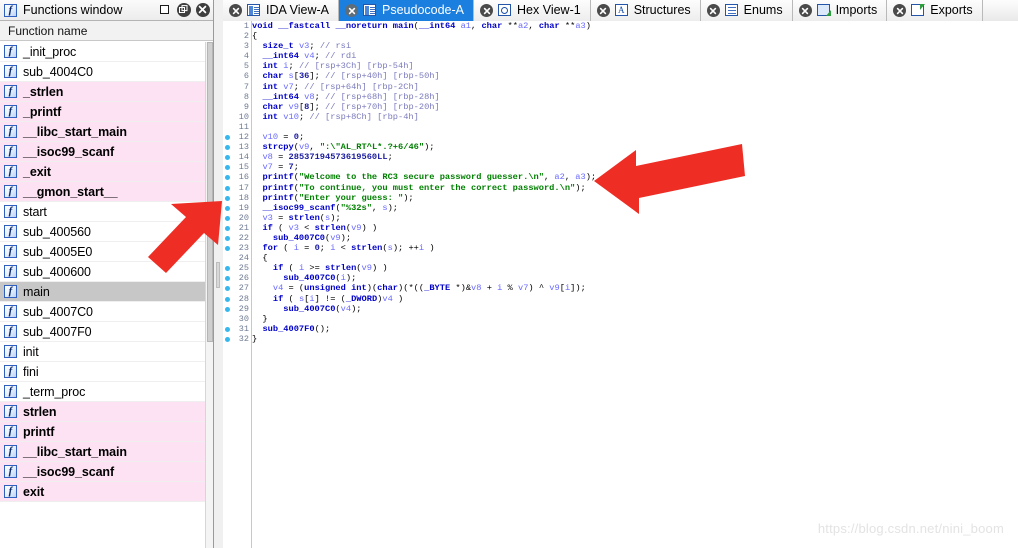 The width and height of the screenshot is (1018, 548). Describe the element at coordinates (635, 208) in the screenshot. I see `code-line: __isoc99_scanf("%32s", s);` at that location.